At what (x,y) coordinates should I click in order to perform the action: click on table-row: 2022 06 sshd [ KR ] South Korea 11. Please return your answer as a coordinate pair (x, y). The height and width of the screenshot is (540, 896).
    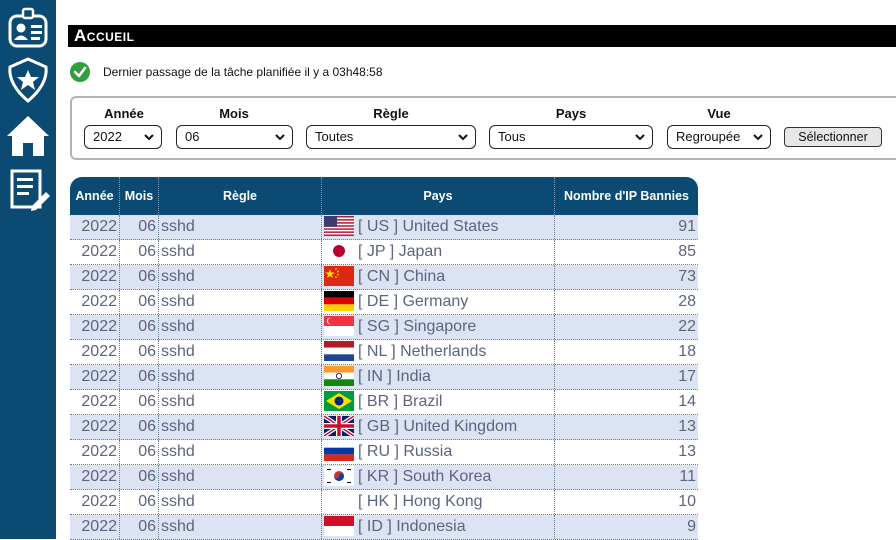
    Looking at the image, I should click on (384, 477).